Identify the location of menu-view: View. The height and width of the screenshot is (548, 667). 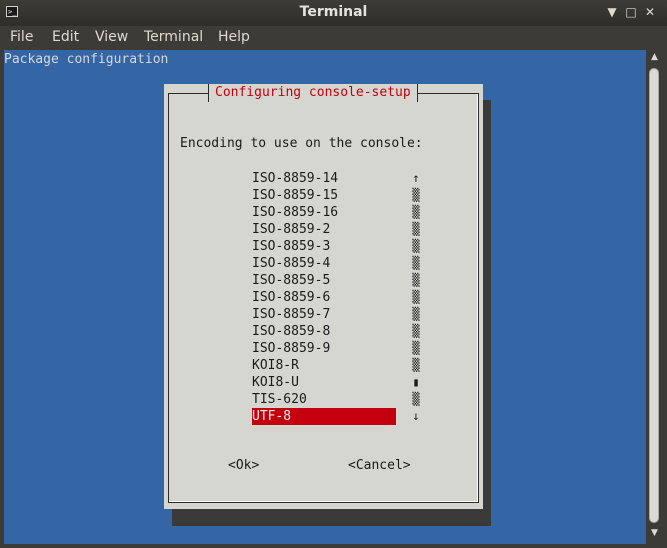
(111, 37).